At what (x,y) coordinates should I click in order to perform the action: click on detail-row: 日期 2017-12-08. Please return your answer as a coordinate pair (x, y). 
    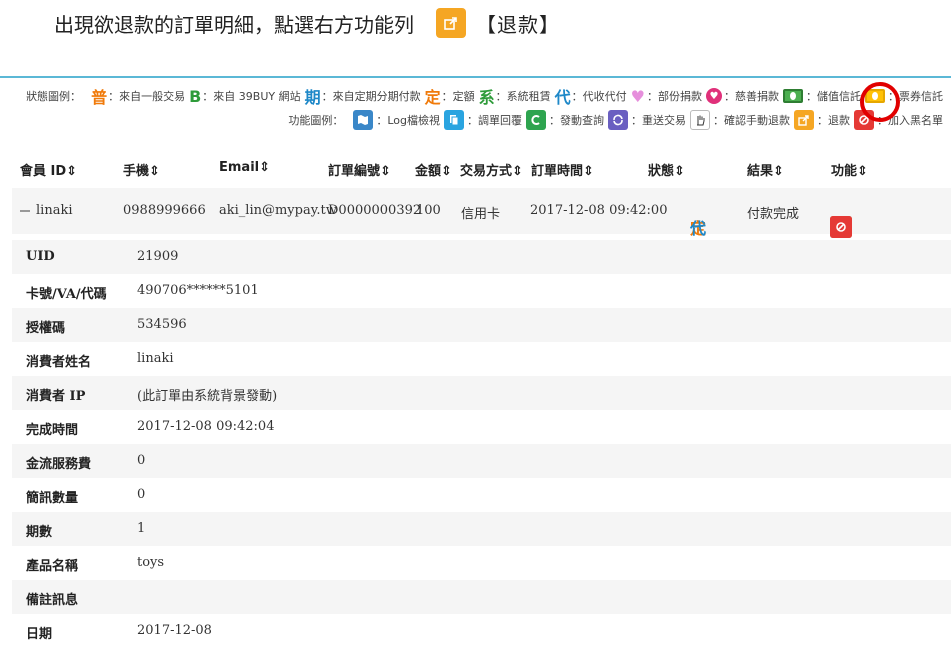
    Looking at the image, I should click on (119, 632).